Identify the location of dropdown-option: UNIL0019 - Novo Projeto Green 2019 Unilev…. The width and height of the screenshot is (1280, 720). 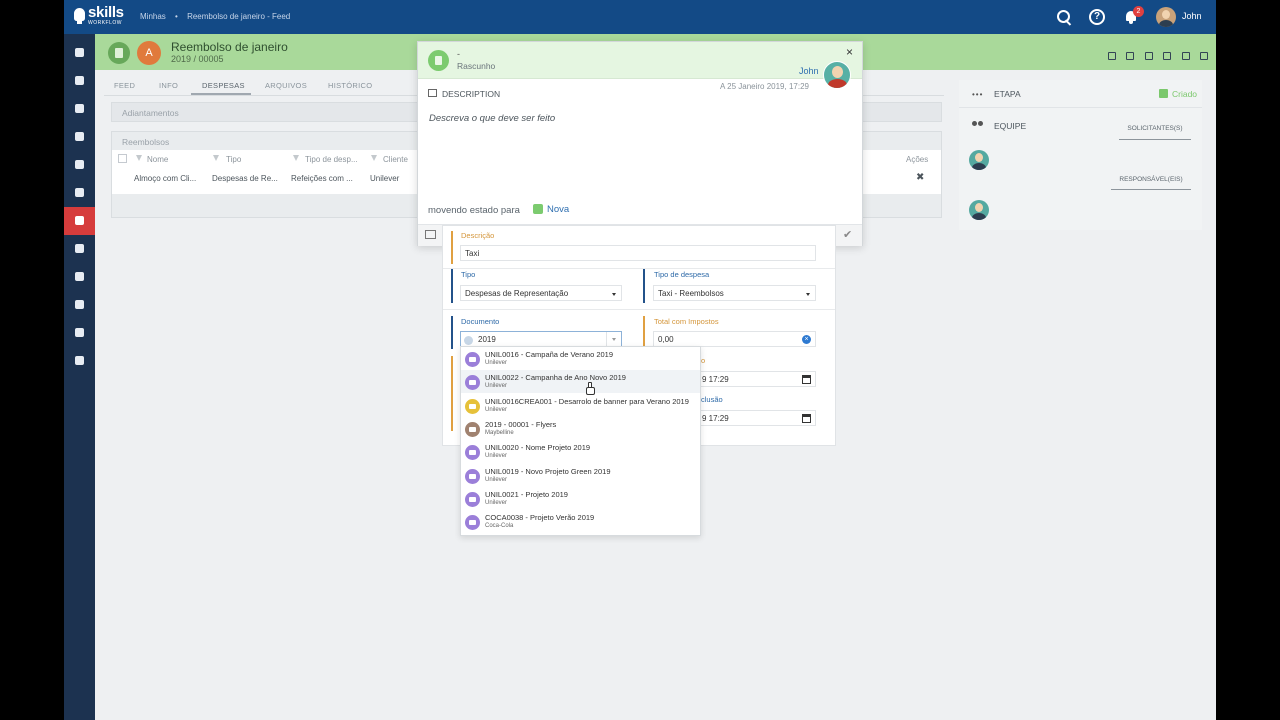
(580, 475).